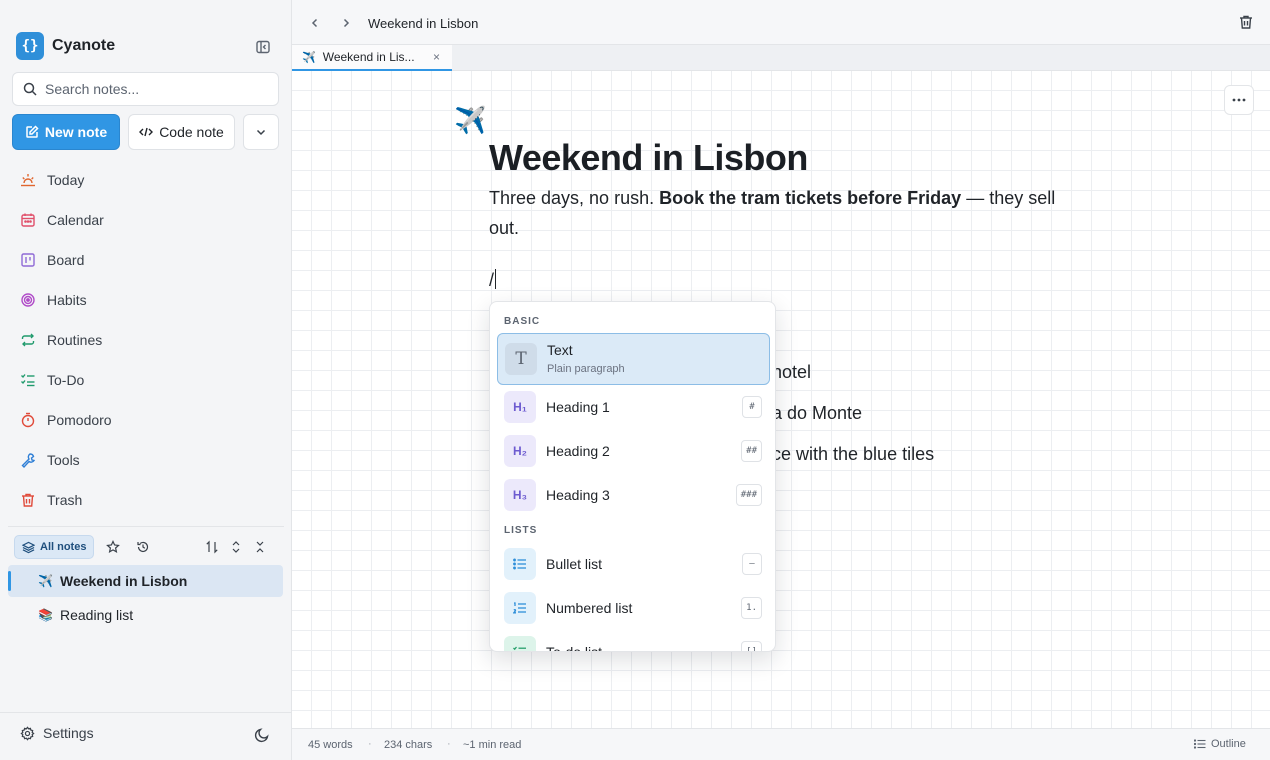  I want to click on topbar: Weekend in Lisbon, so click(781, 22).